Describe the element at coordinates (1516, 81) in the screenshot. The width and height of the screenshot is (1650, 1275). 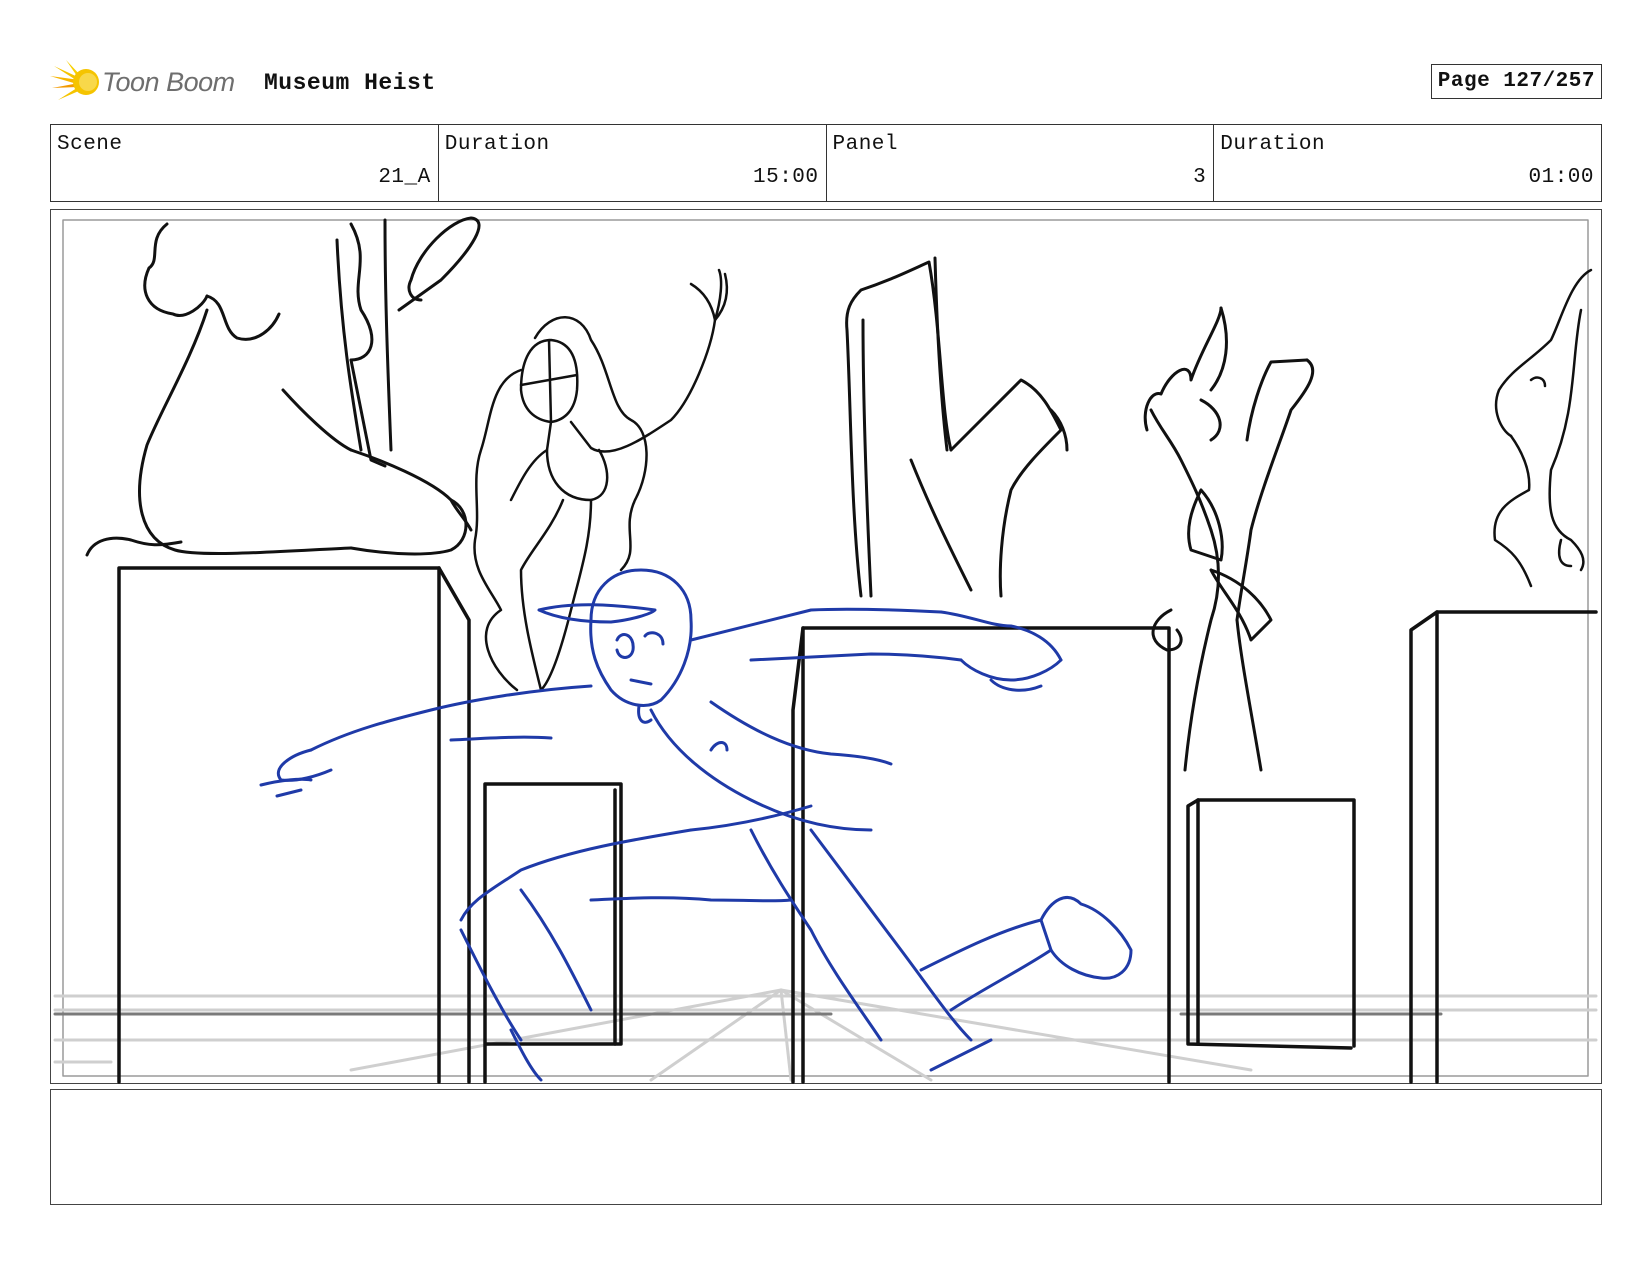
I see `page-indicator: Page 127/257` at that location.